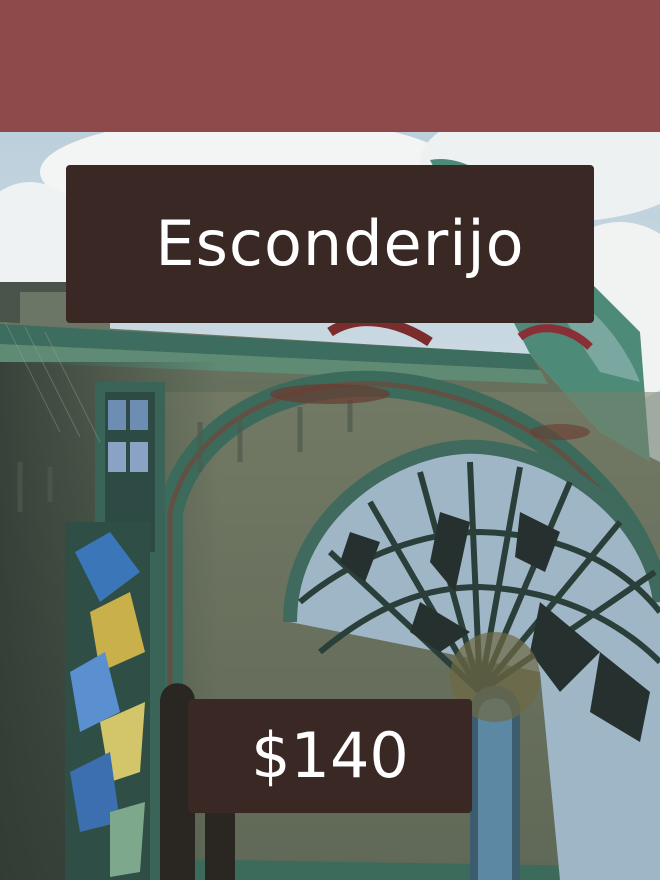 The image size is (660, 880). I want to click on card-title: Esconderijo, so click(340, 243).